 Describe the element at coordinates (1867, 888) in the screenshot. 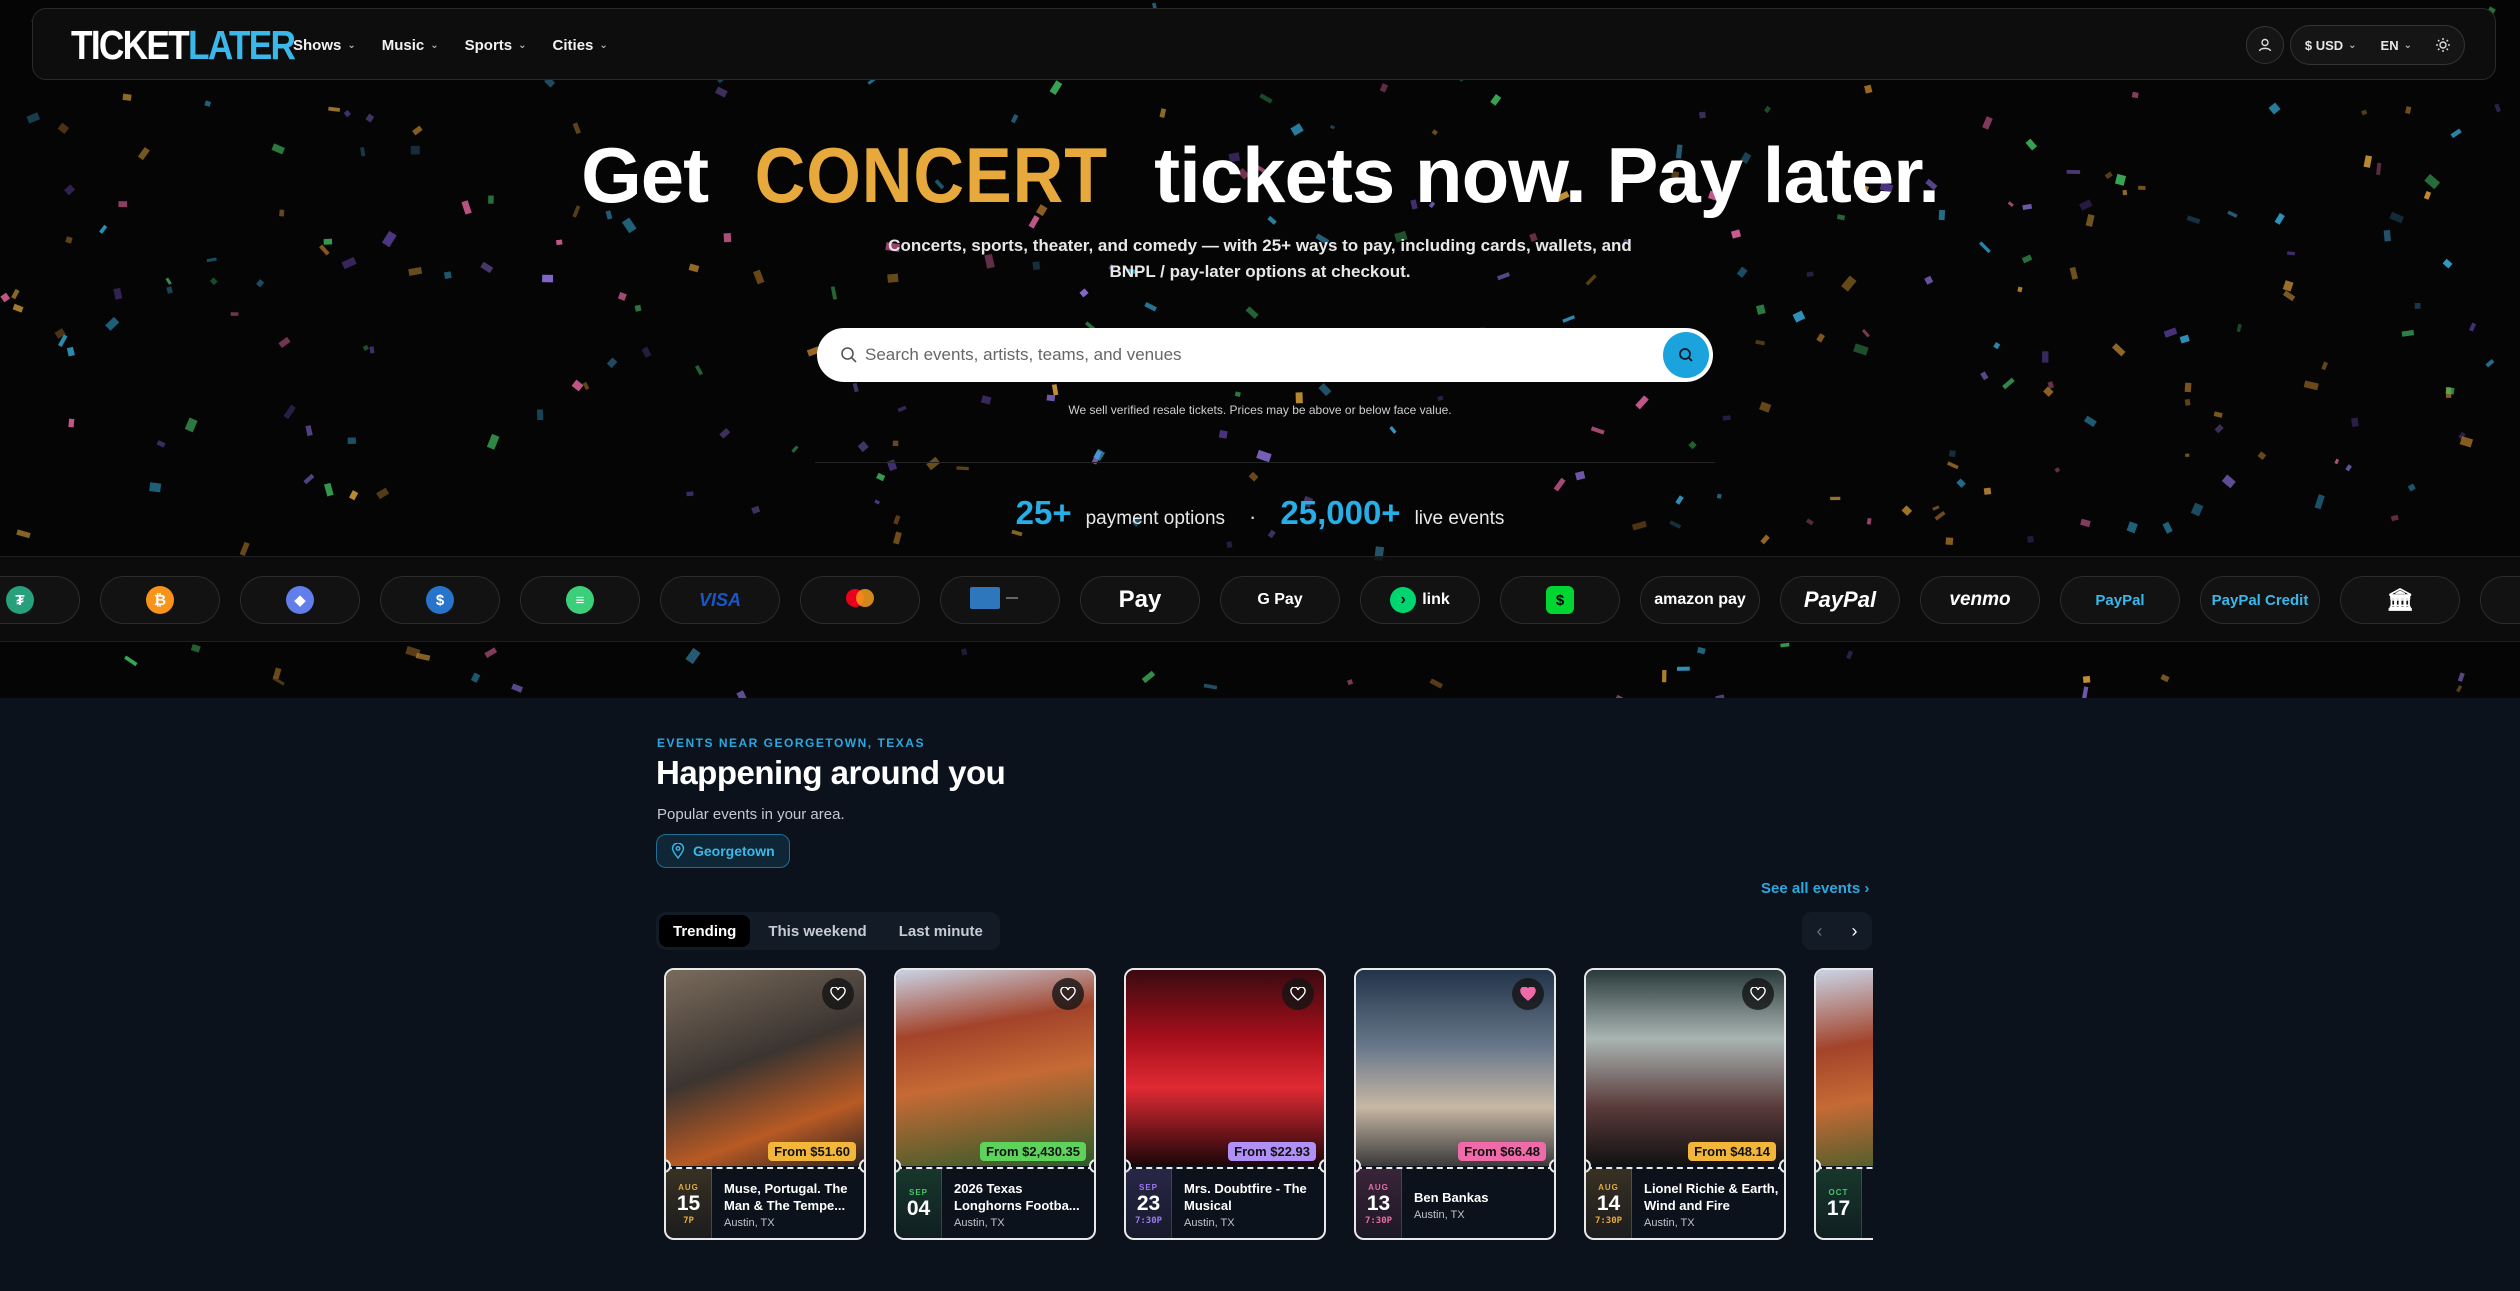

I see `chevron-right-icon: ›` at that location.